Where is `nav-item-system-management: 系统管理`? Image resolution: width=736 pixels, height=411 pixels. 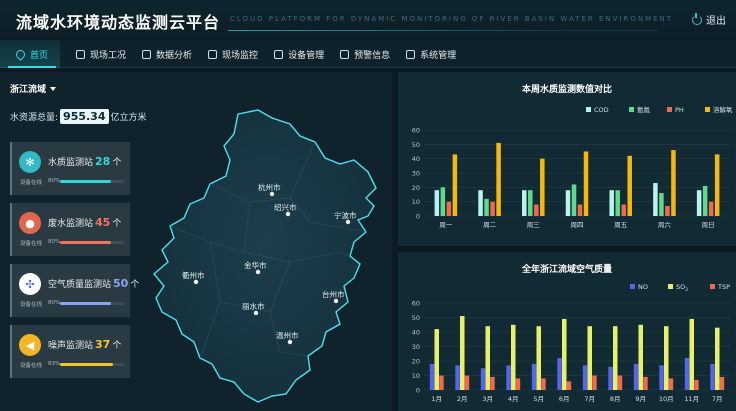
nav-item-system-management: 系统管理 is located at coordinates (423, 54).